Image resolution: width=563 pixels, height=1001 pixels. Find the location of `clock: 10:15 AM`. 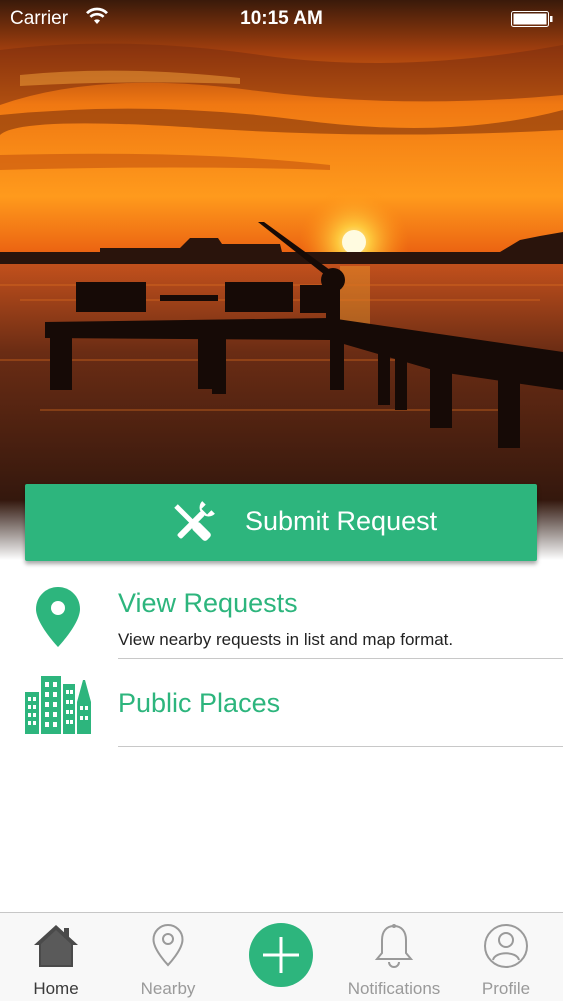

clock: 10:15 AM is located at coordinates (281, 18).